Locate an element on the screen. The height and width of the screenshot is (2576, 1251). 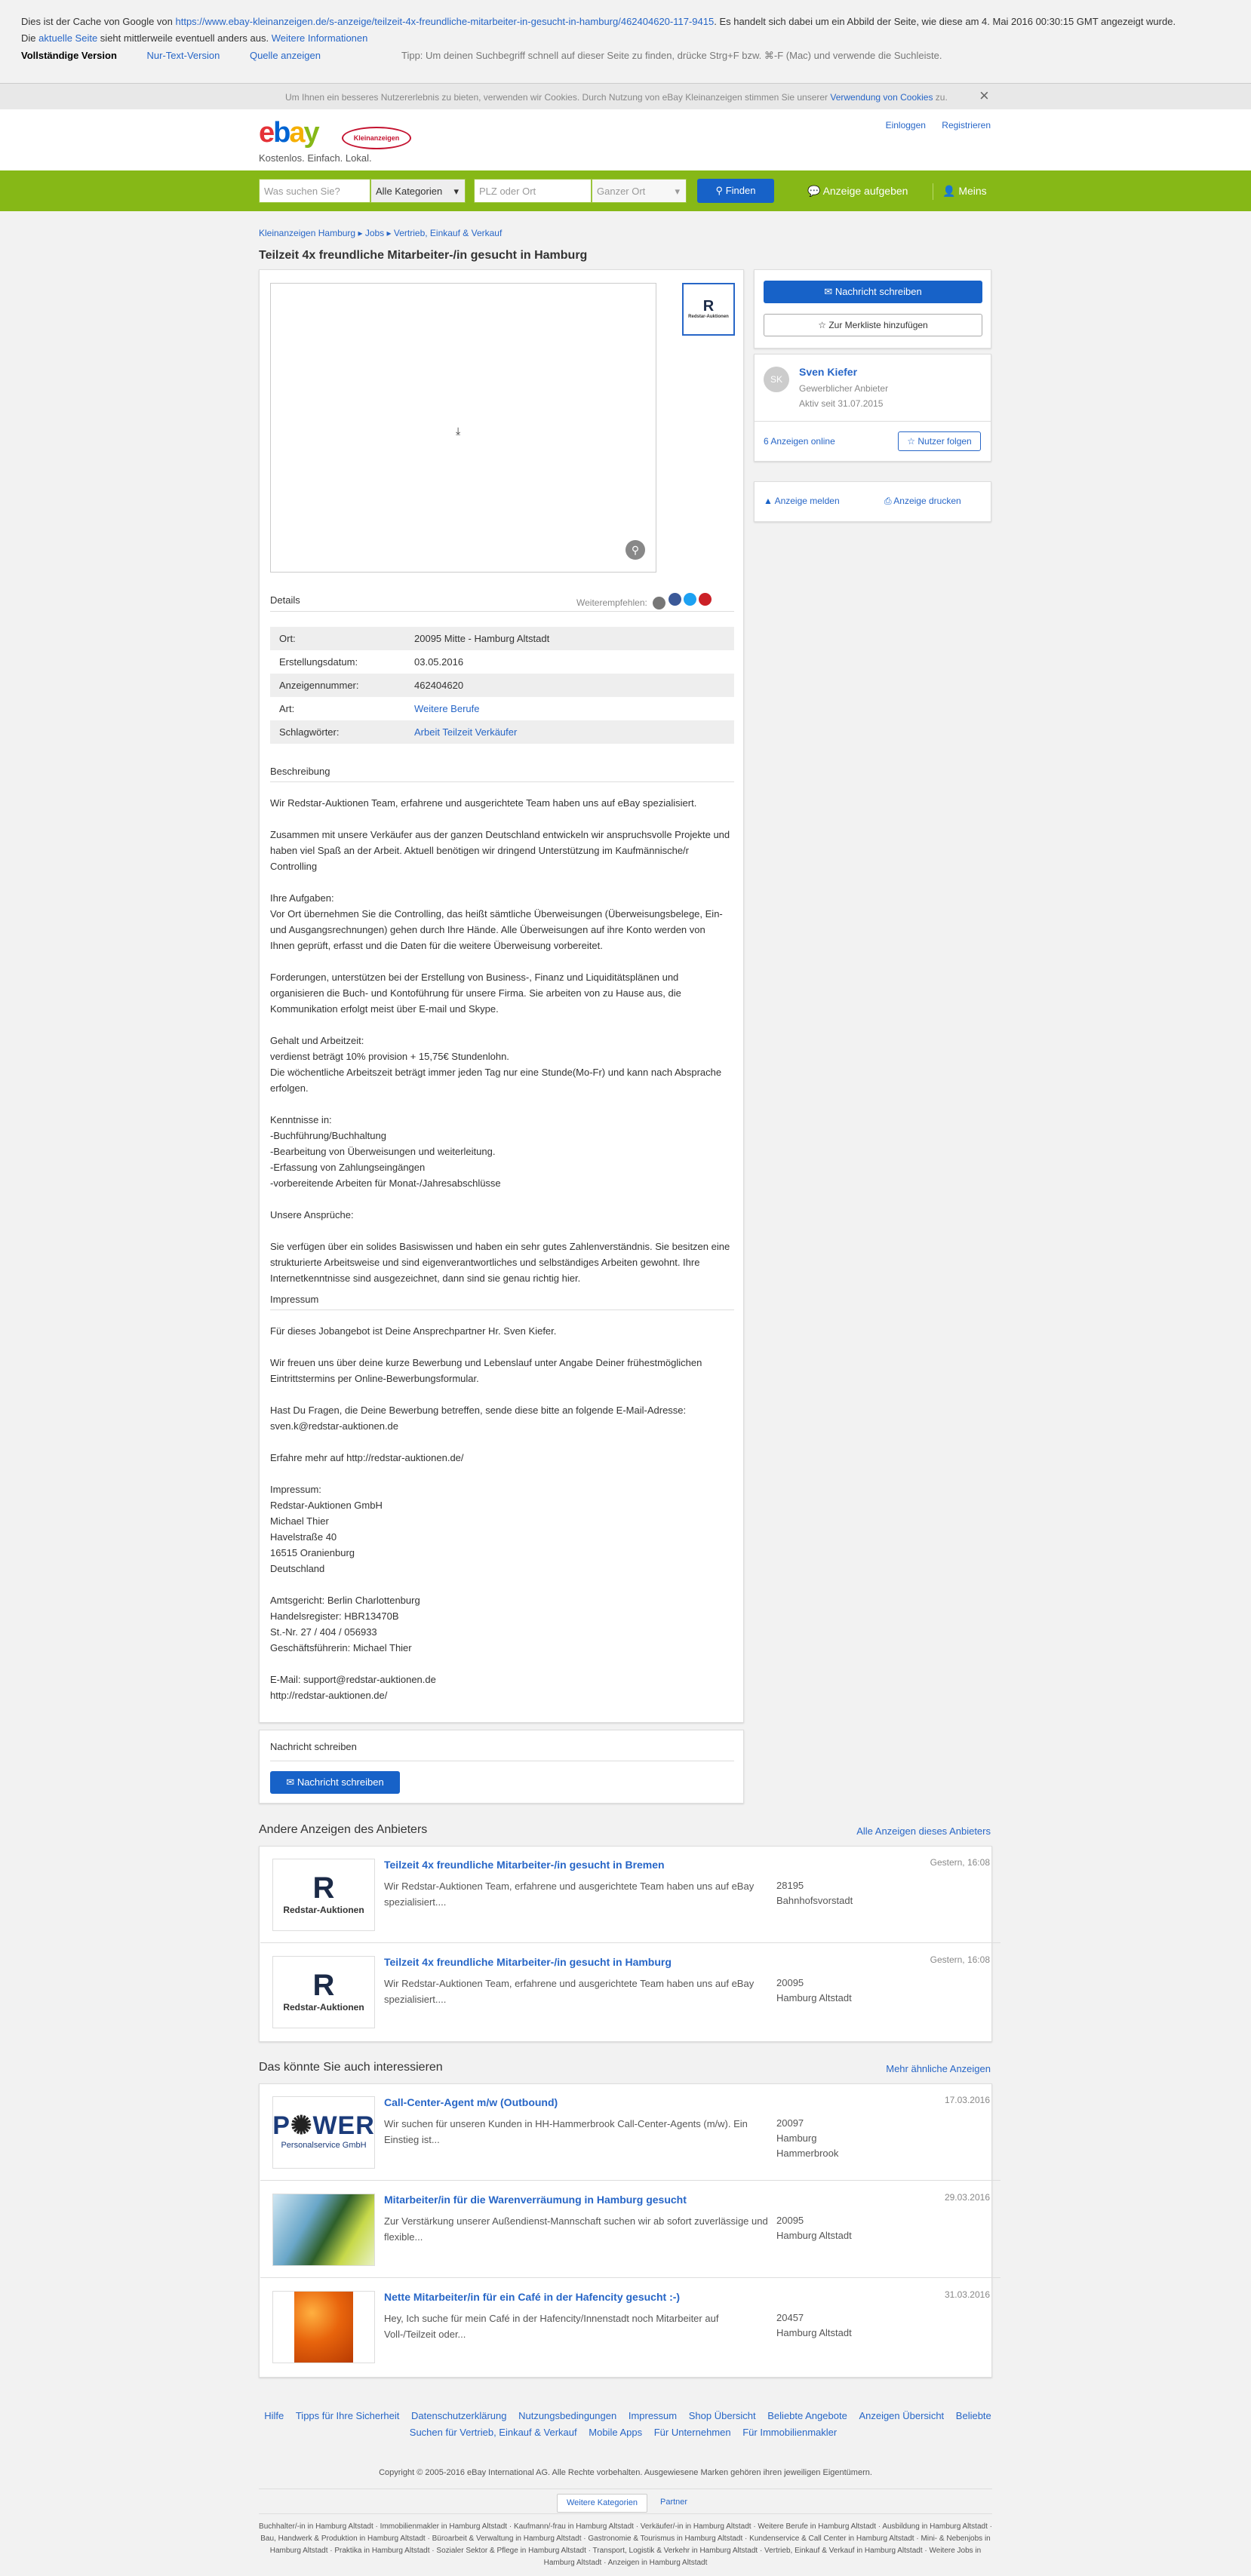
search-input: Was suchen Sie? is located at coordinates (314, 191).